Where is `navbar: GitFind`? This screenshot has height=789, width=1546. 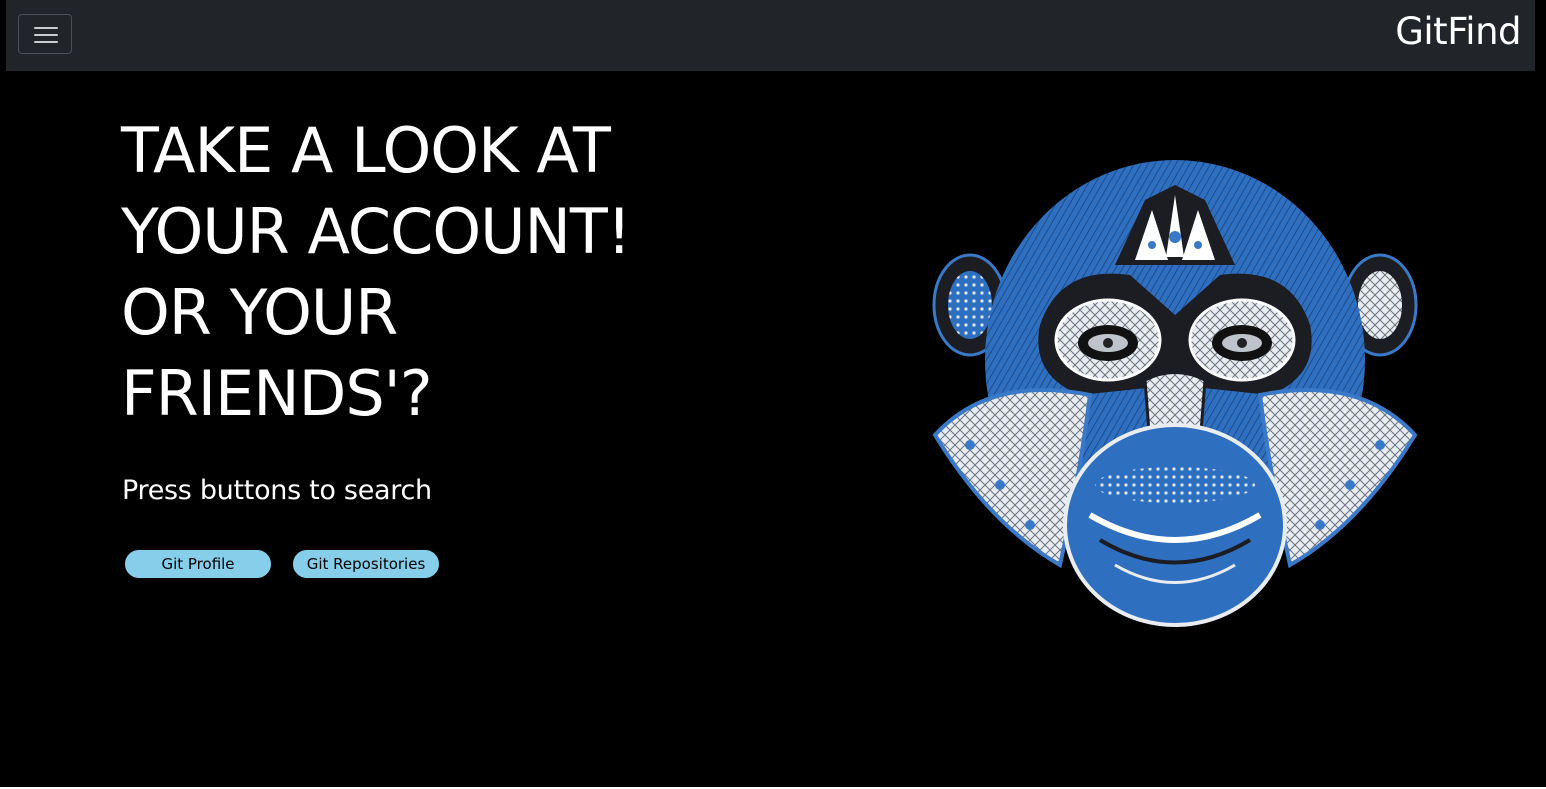 navbar: GitFind is located at coordinates (770, 35).